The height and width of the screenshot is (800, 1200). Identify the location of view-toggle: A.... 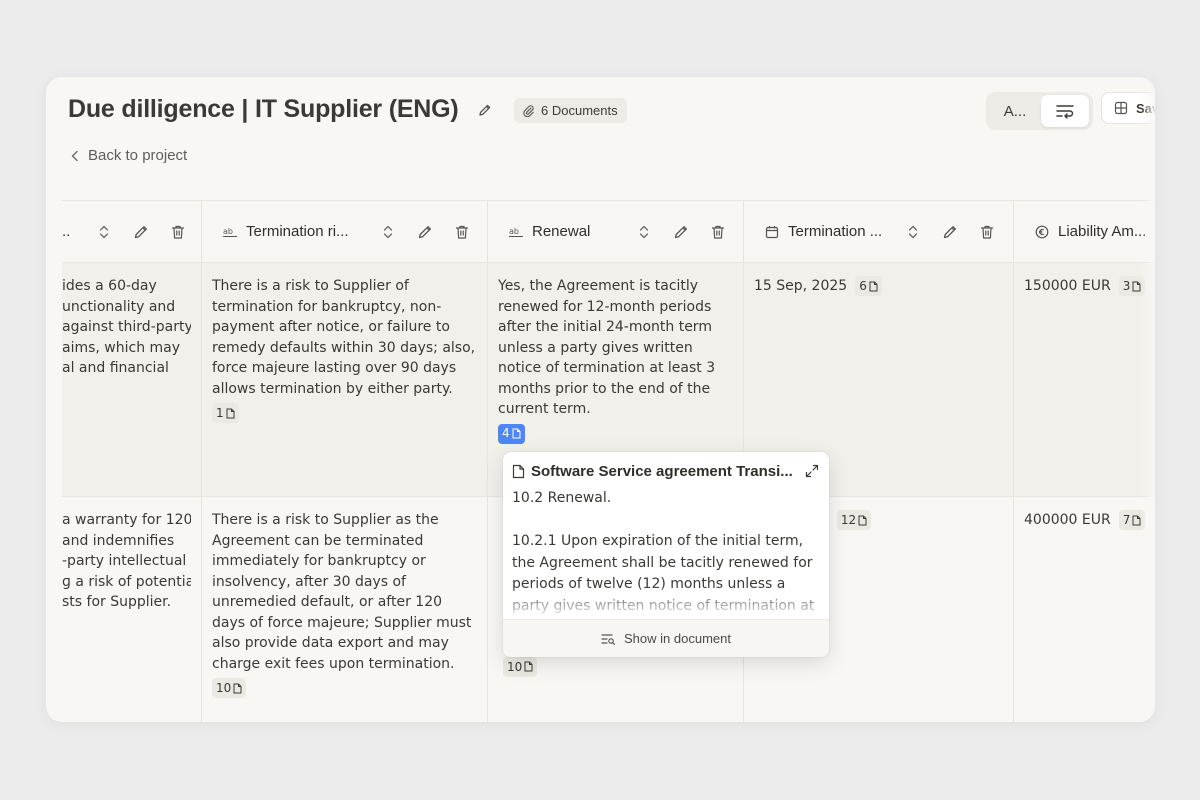
(1039, 111).